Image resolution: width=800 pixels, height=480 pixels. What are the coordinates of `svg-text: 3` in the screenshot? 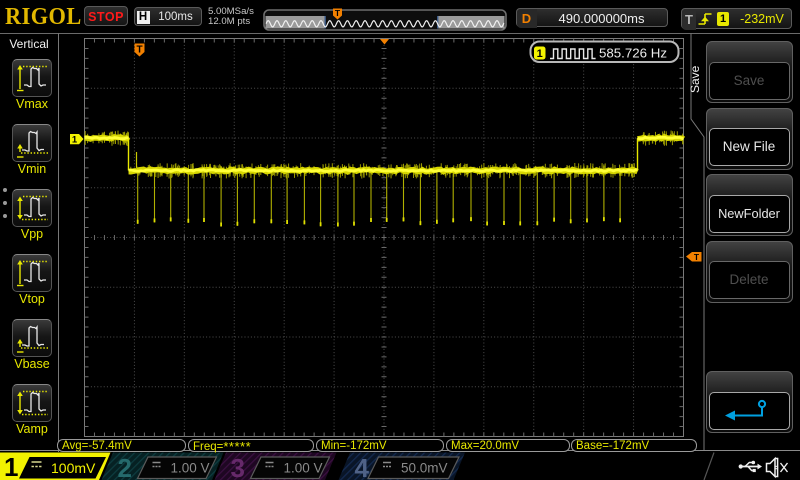 It's located at (238, 466).